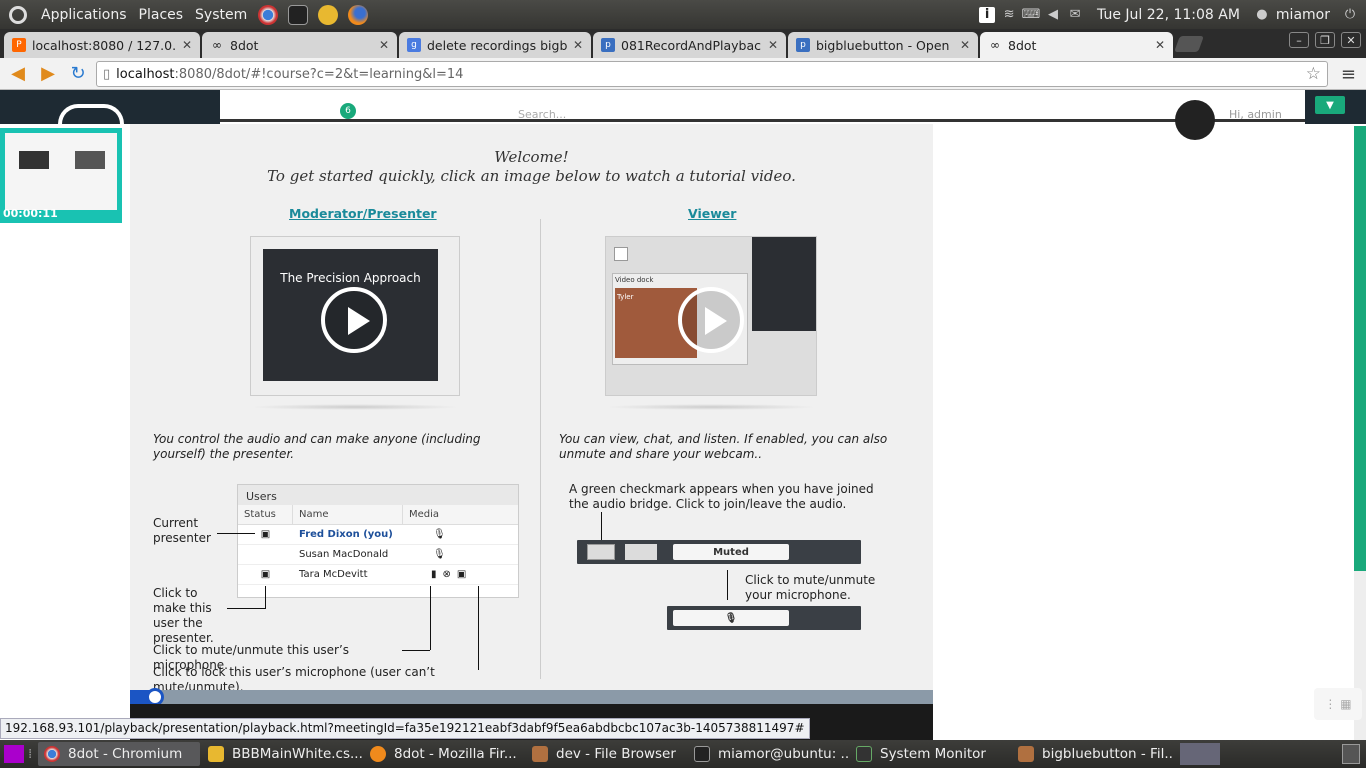 Image resolution: width=1366 pixels, height=768 pixels. I want to click on reload-icon: ↻, so click(78, 74).